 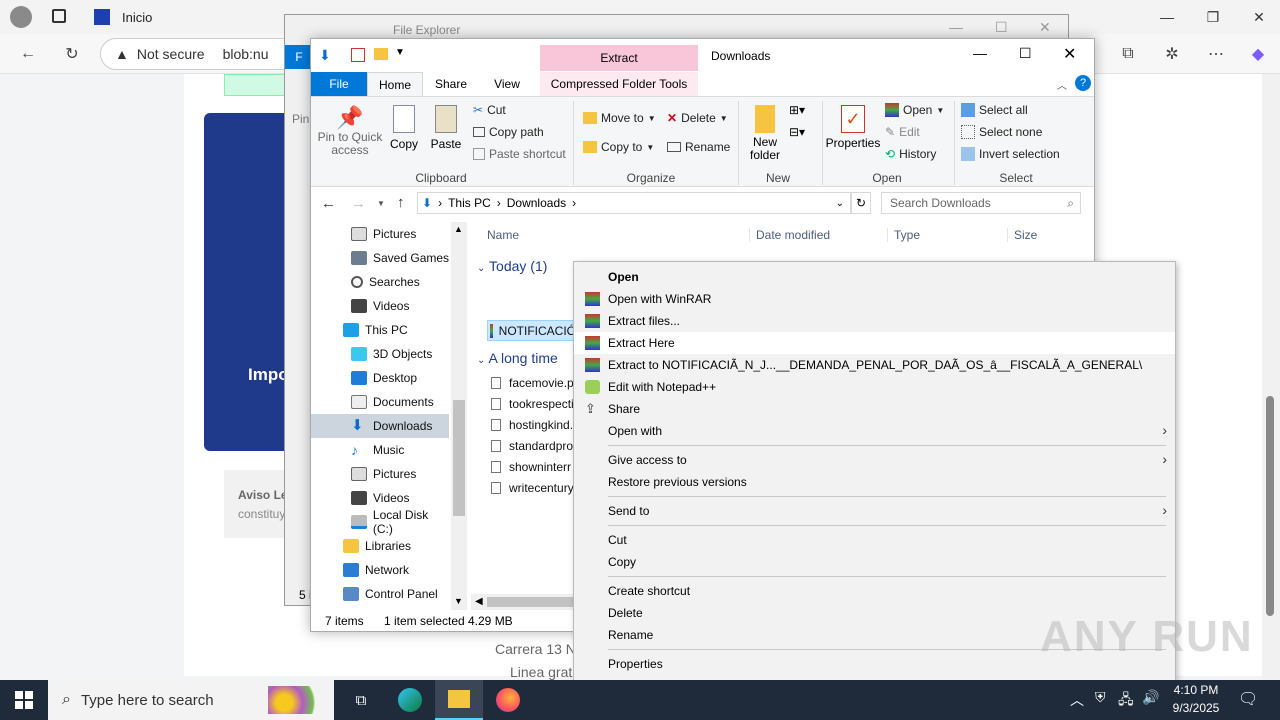 I want to click on address-bar: ▲ Not secure blob:nu, so click(x=200, y=54).